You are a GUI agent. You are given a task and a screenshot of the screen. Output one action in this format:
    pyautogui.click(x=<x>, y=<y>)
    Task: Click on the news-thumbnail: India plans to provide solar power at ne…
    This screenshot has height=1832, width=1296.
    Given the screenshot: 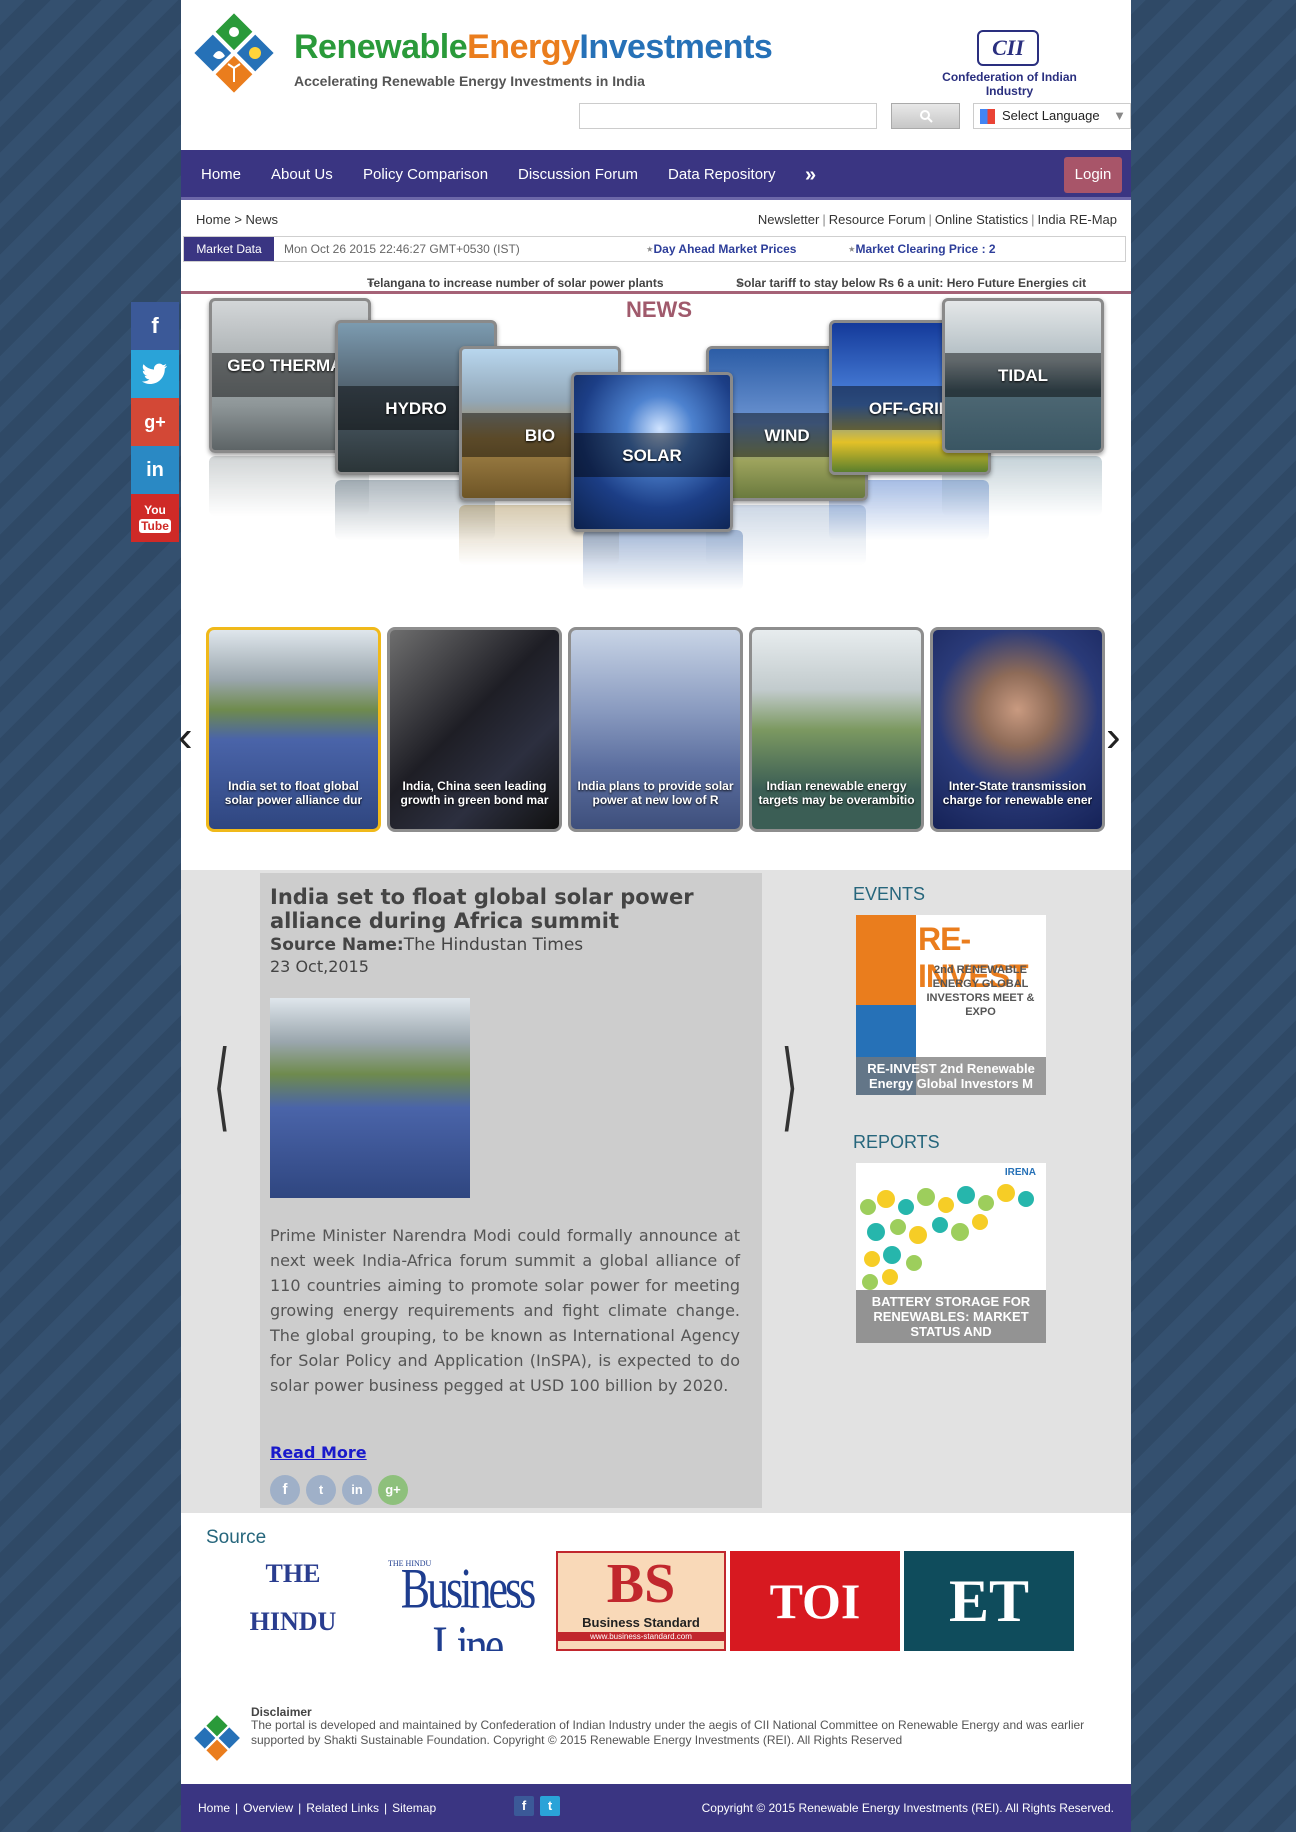 What is the action you would take?
    pyautogui.click(x=655, y=729)
    